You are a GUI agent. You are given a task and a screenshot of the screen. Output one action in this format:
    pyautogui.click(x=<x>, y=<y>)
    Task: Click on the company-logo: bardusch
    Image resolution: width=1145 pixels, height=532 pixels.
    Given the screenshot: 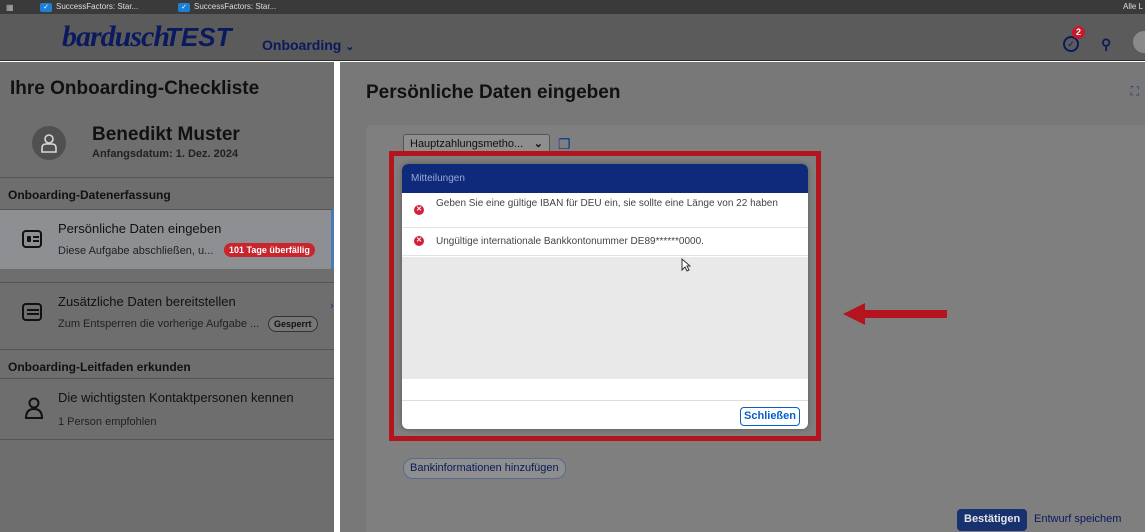 What is the action you would take?
    pyautogui.click(x=116, y=37)
    